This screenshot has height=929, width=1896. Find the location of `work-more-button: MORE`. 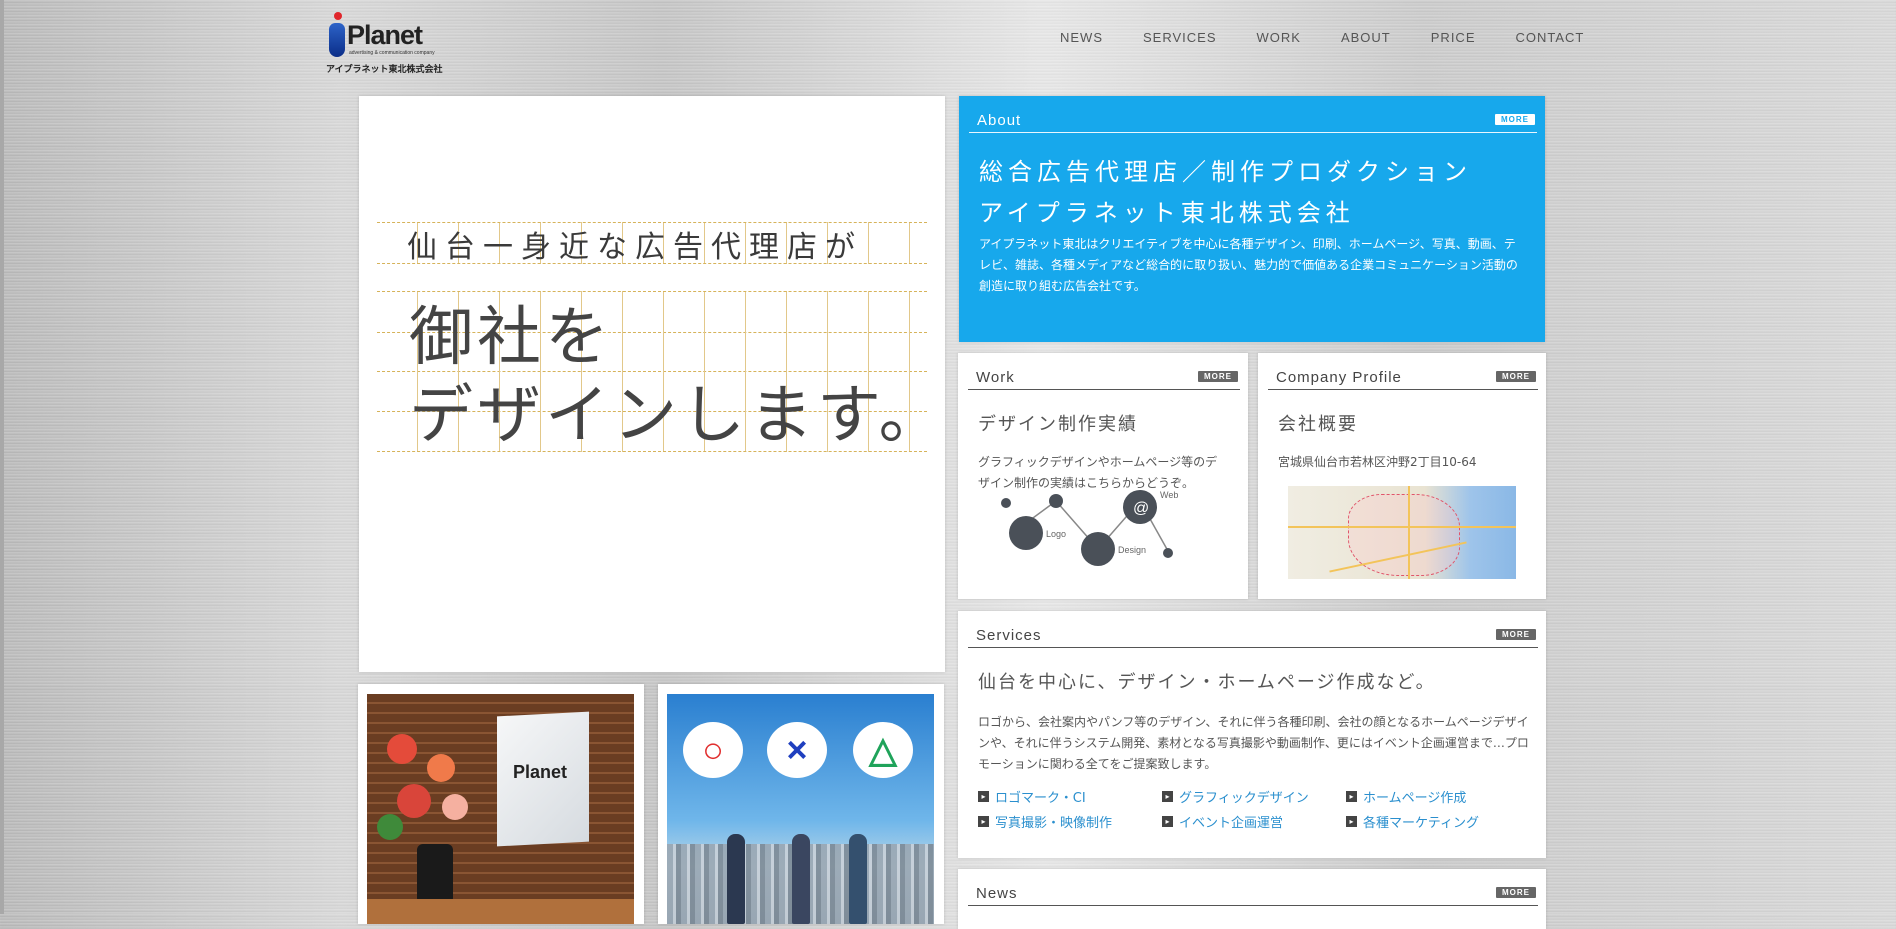

work-more-button: MORE is located at coordinates (1218, 376).